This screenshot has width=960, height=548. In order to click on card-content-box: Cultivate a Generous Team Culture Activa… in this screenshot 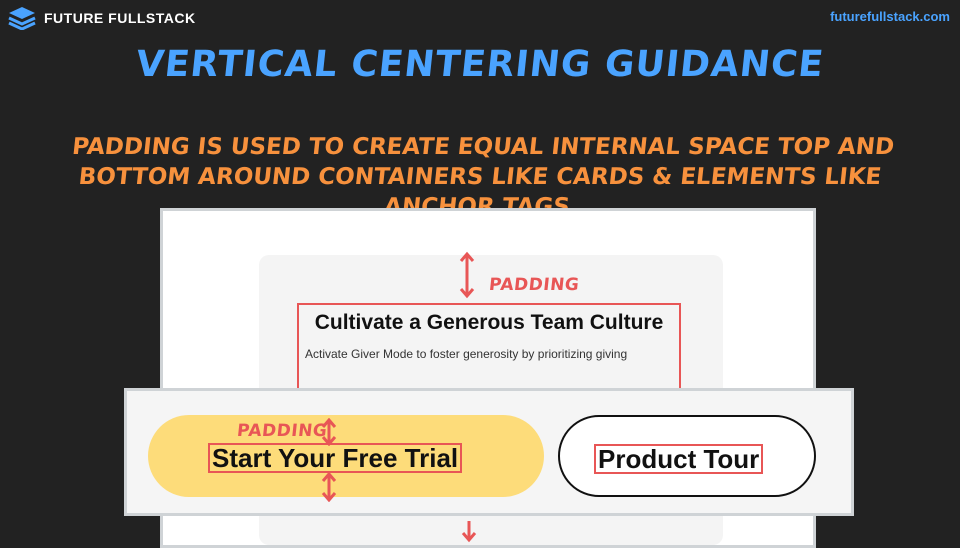, I will do `click(489, 350)`.